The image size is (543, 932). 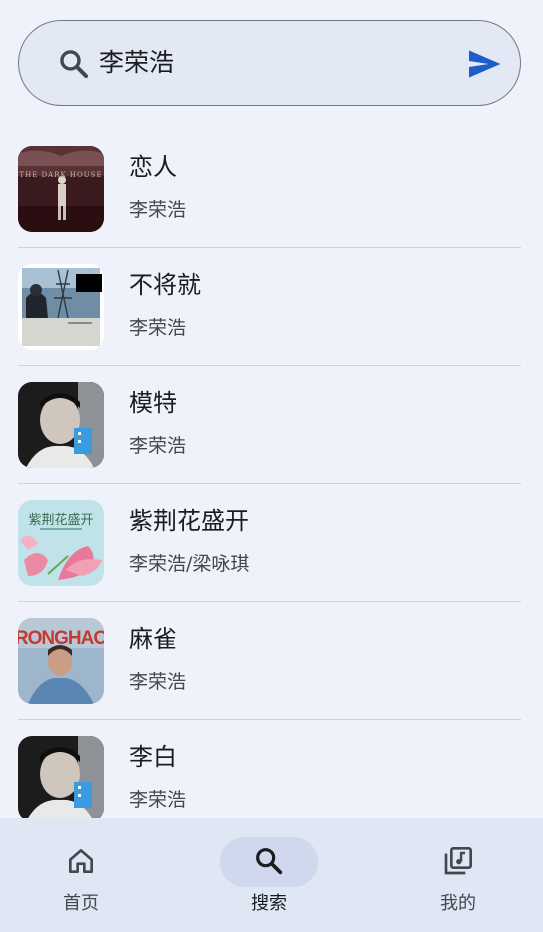 What do you see at coordinates (269, 63) in the screenshot?
I see `search-bar: 李荣浩` at bounding box center [269, 63].